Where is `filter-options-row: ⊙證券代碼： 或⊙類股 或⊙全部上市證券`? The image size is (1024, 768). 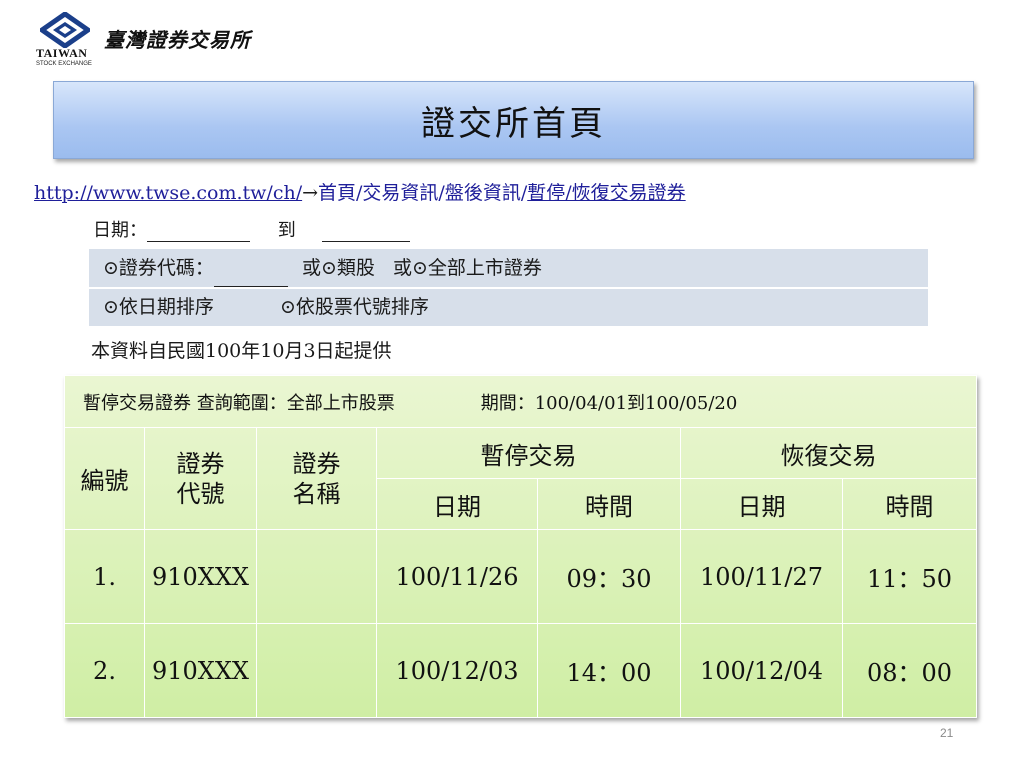 filter-options-row: ⊙證券代碼： 或⊙類股 或⊙全部上市證券 is located at coordinates (508, 268).